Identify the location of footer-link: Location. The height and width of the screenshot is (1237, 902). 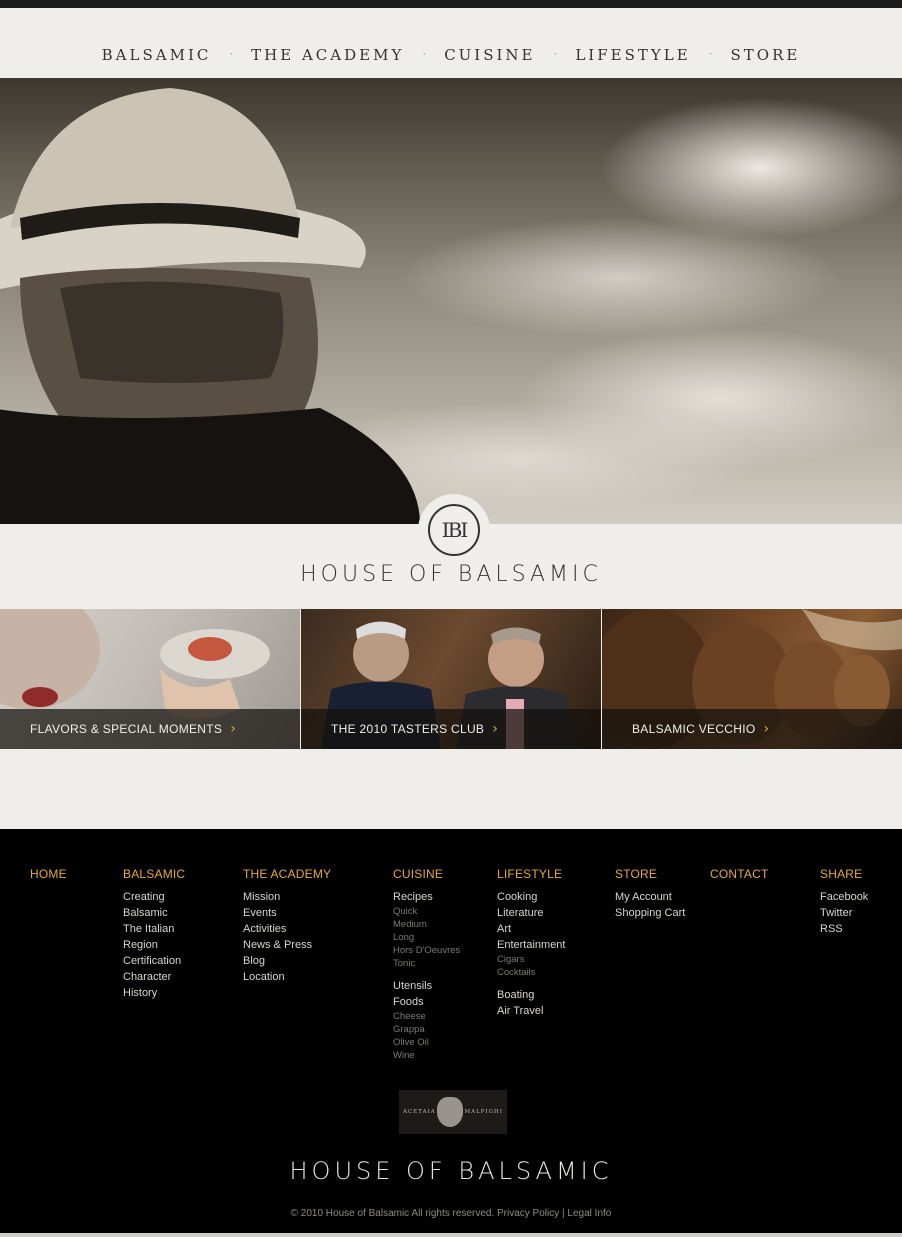
(287, 977).